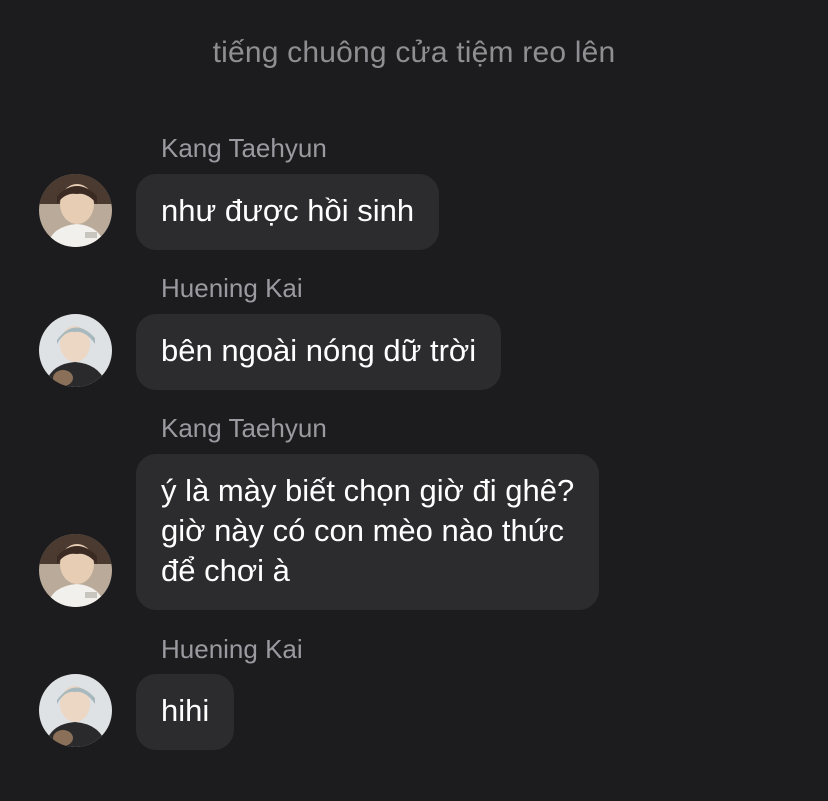 The height and width of the screenshot is (801, 828). Describe the element at coordinates (288, 212) in the screenshot. I see `message-bubble: như được hồi sinh` at that location.